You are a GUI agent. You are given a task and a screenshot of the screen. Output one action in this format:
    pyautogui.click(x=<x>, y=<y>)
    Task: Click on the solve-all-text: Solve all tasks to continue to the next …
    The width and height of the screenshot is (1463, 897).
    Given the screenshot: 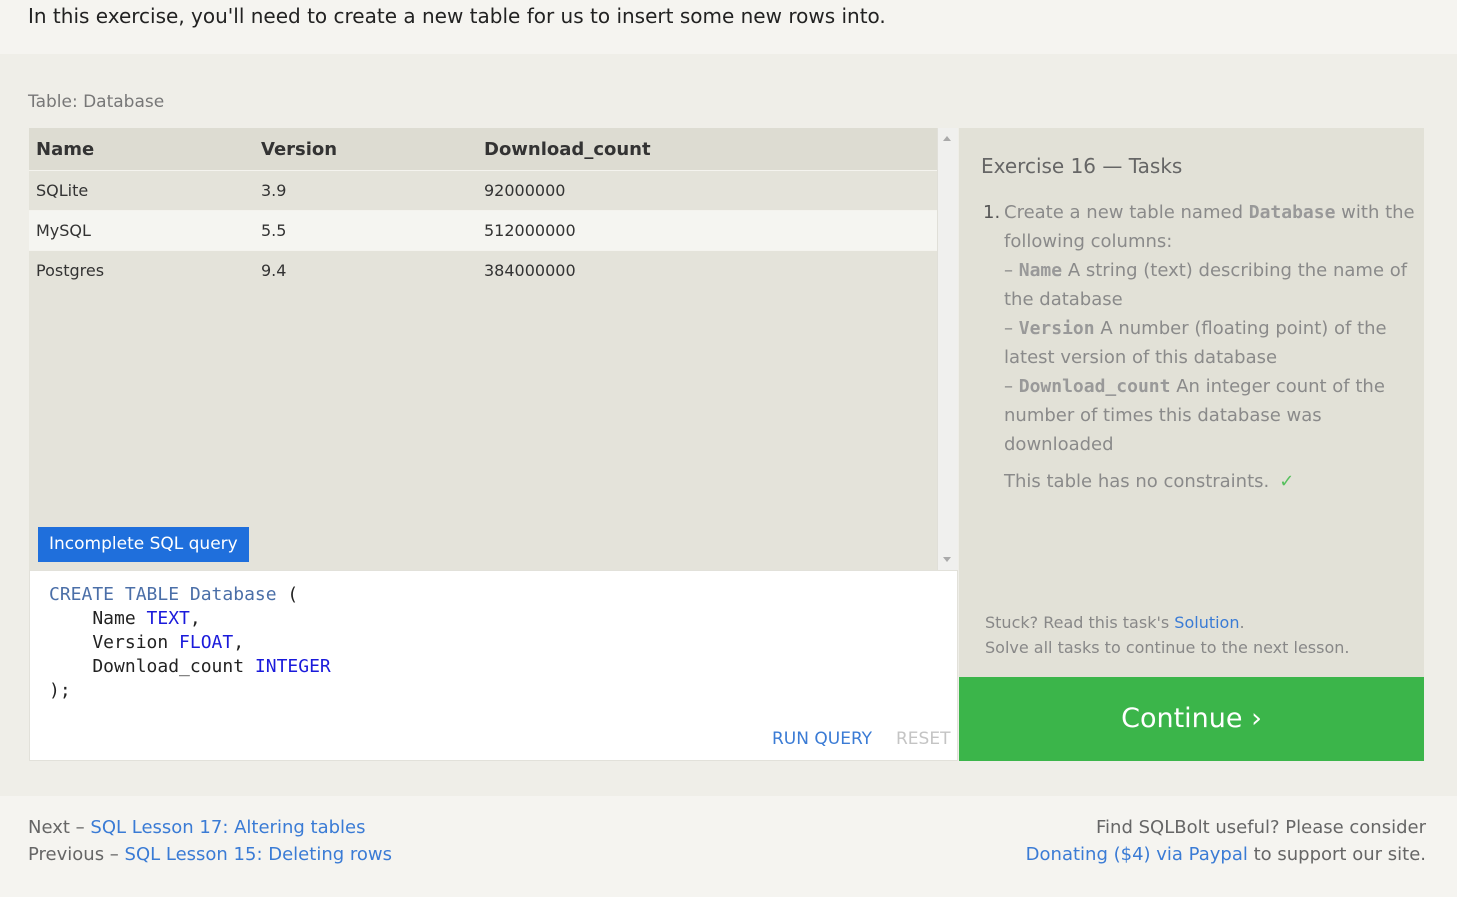 What is the action you would take?
    pyautogui.click(x=1167, y=647)
    